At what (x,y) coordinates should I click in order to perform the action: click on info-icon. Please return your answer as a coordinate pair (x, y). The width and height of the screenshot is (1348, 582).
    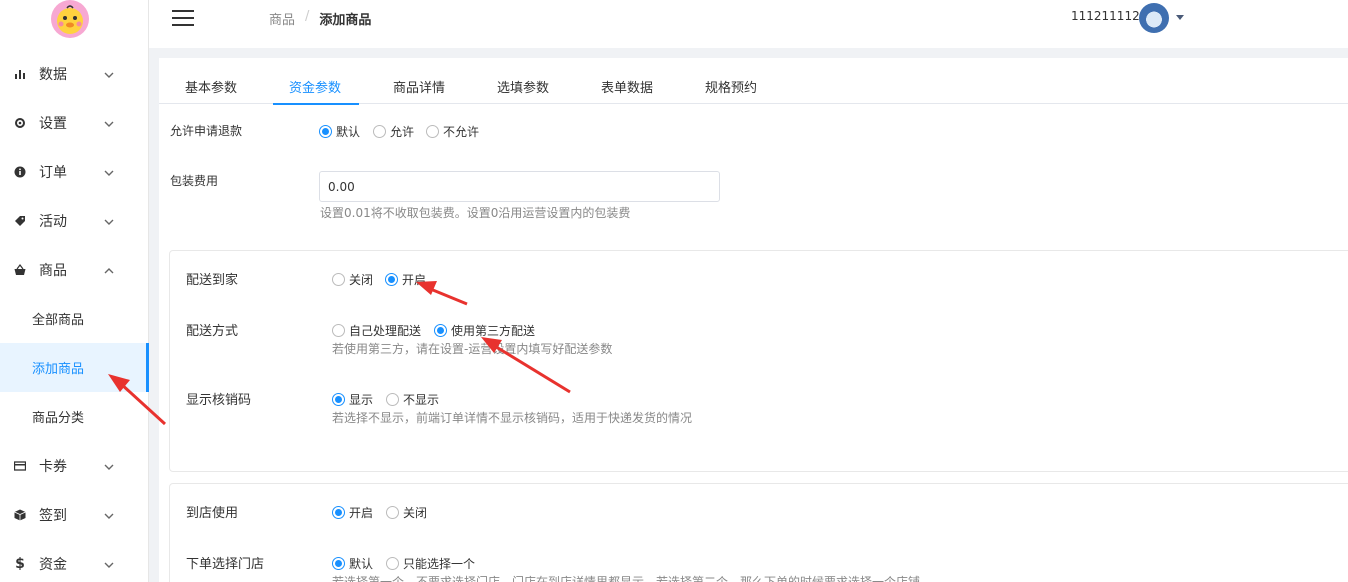
    Looking at the image, I should click on (20, 172).